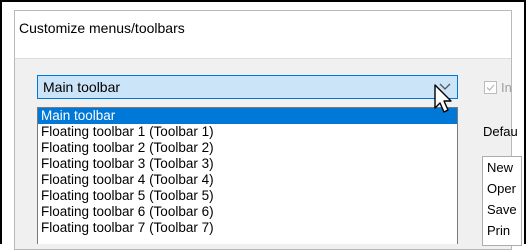 This screenshot has width=528, height=250. What do you see at coordinates (247, 116) in the screenshot?
I see `toolbar-option: Main toolbar` at bounding box center [247, 116].